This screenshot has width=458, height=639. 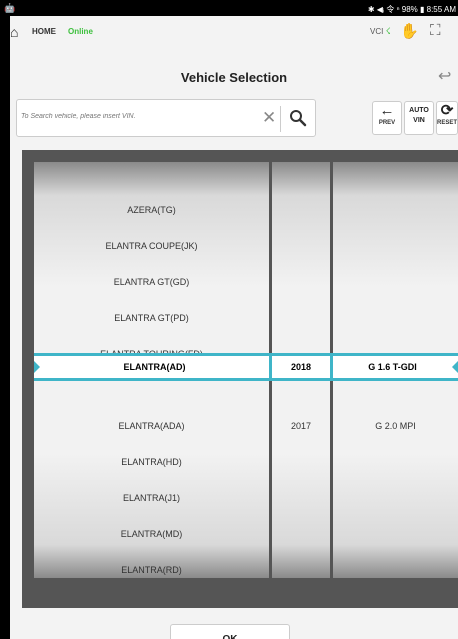 What do you see at coordinates (269, 118) in the screenshot?
I see `clear-icon: ✕` at bounding box center [269, 118].